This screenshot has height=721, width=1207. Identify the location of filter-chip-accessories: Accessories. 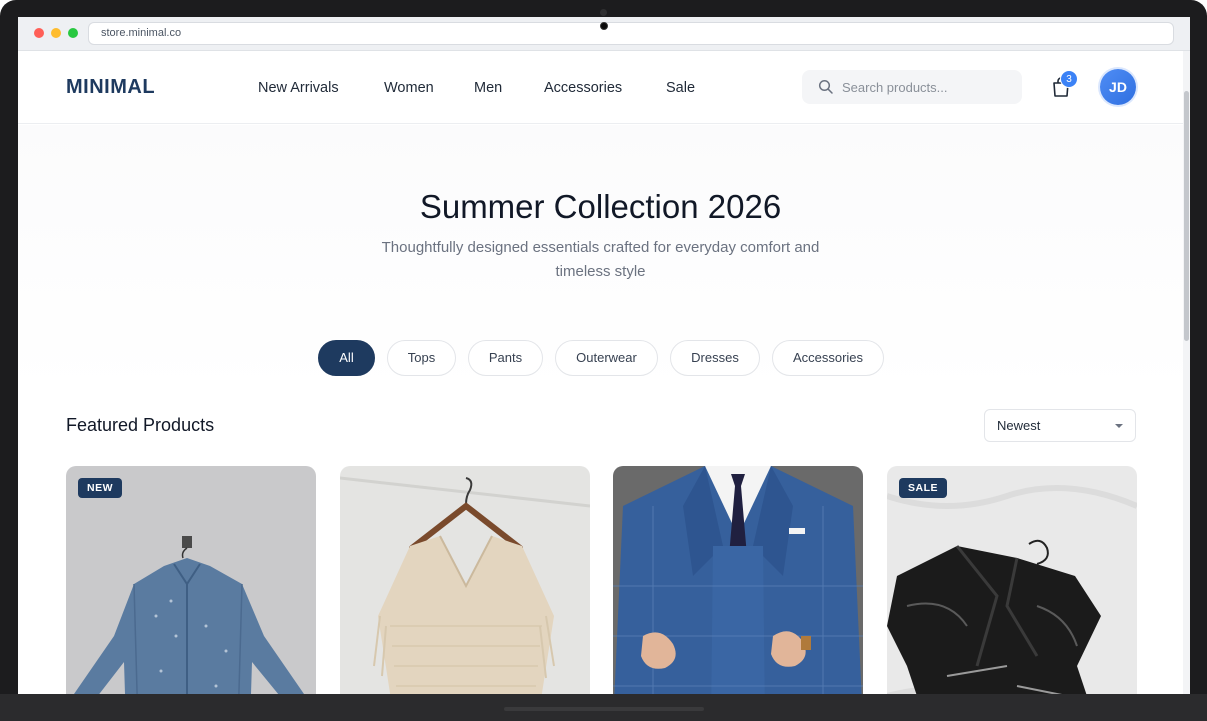
(828, 358).